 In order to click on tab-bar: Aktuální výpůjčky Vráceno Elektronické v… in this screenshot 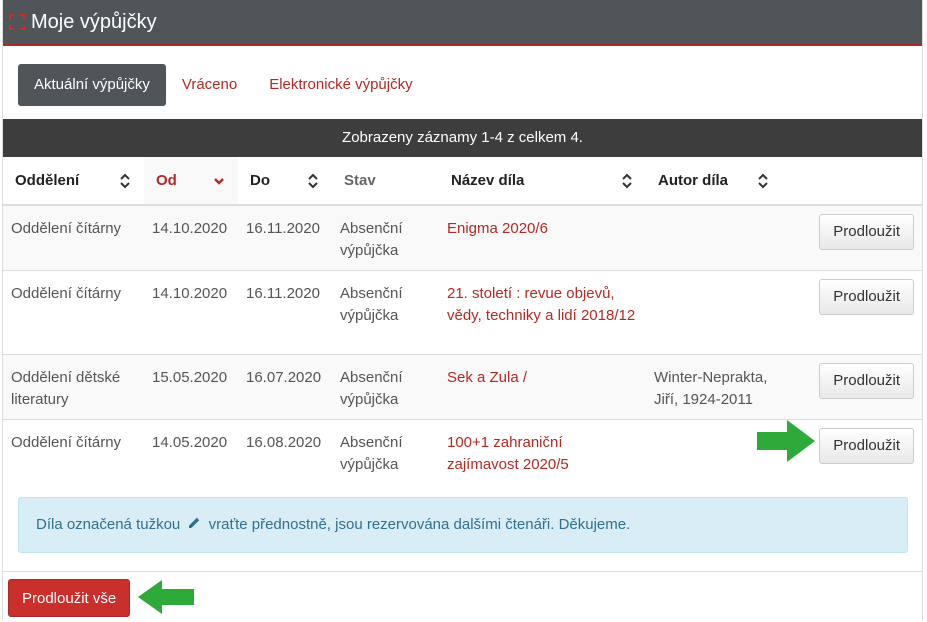, I will do `click(223, 85)`.